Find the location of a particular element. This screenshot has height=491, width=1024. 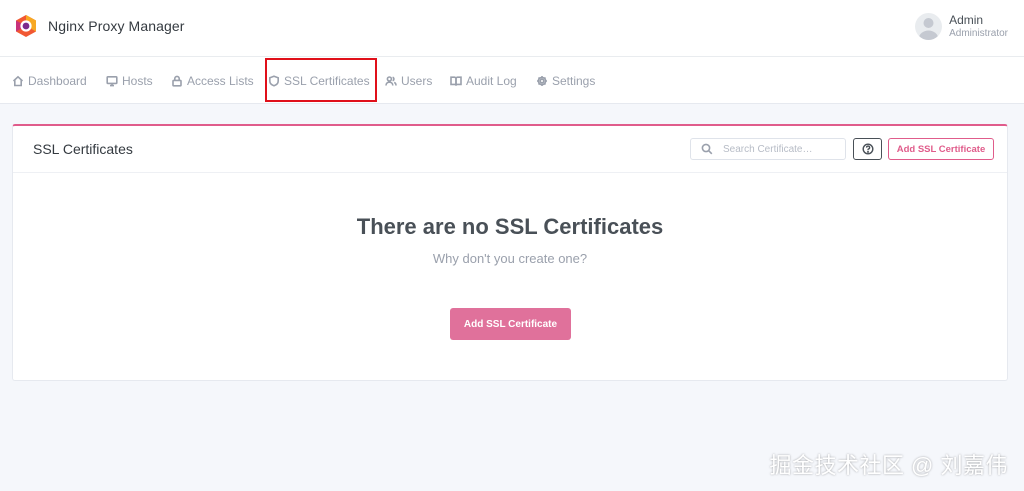

card-header: SSL Certificates Add SSL Certificate is located at coordinates (510, 149).